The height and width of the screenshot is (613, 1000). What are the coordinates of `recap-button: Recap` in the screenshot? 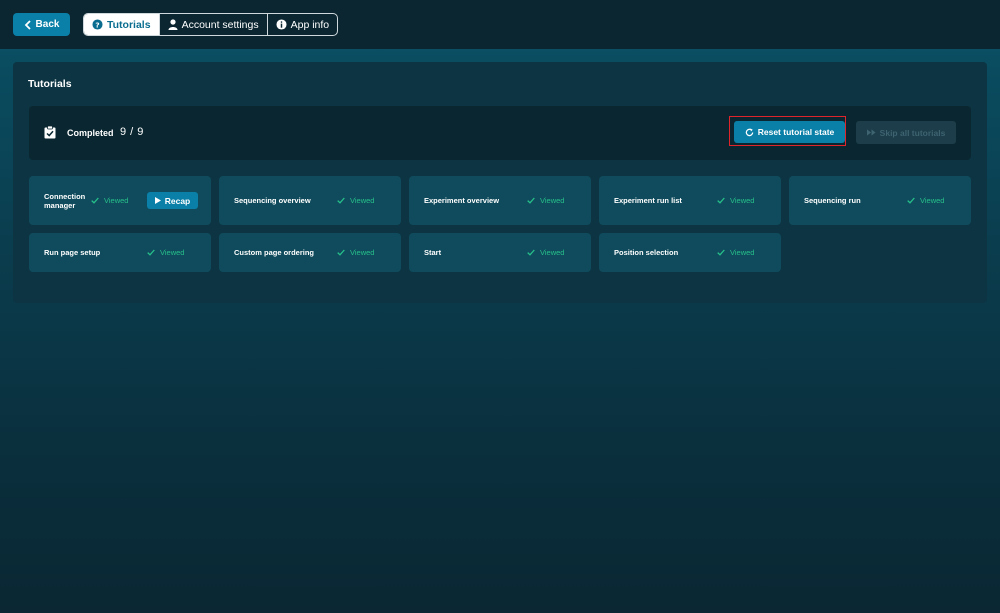 It's located at (172, 200).